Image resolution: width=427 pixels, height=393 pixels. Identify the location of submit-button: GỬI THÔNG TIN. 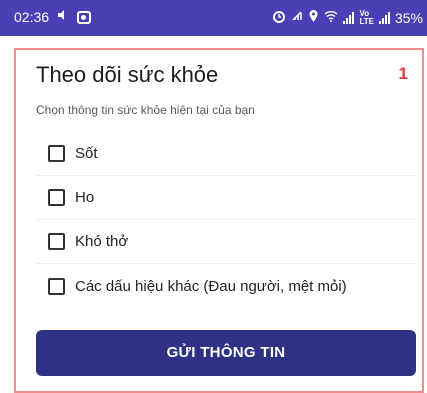
(226, 353).